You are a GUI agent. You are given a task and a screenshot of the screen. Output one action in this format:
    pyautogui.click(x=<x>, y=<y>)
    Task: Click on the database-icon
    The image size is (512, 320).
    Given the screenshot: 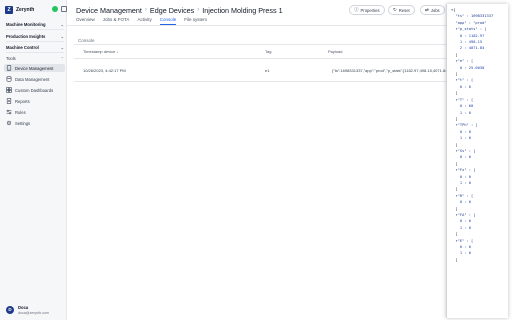 What is the action you would take?
    pyautogui.click(x=9, y=79)
    